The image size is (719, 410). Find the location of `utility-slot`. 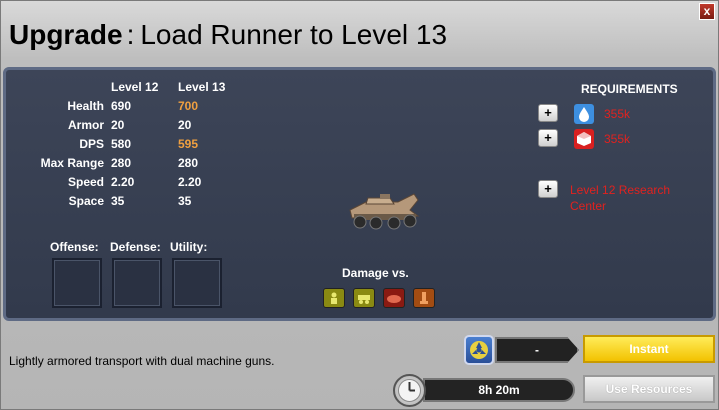

utility-slot is located at coordinates (197, 283).